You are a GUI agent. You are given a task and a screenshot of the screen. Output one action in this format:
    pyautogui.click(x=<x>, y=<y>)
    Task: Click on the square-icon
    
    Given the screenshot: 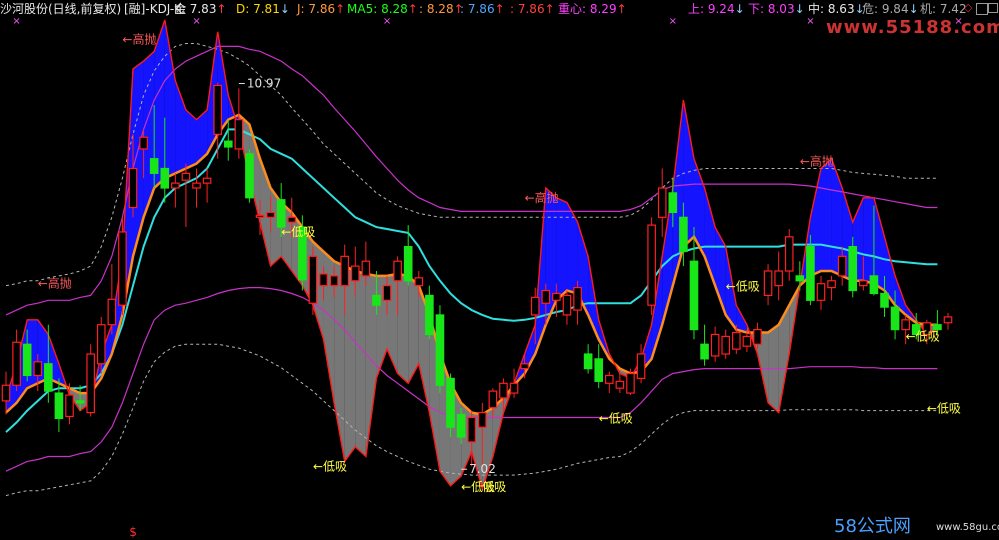 What is the action you would take?
    pyautogui.click(x=982, y=9)
    